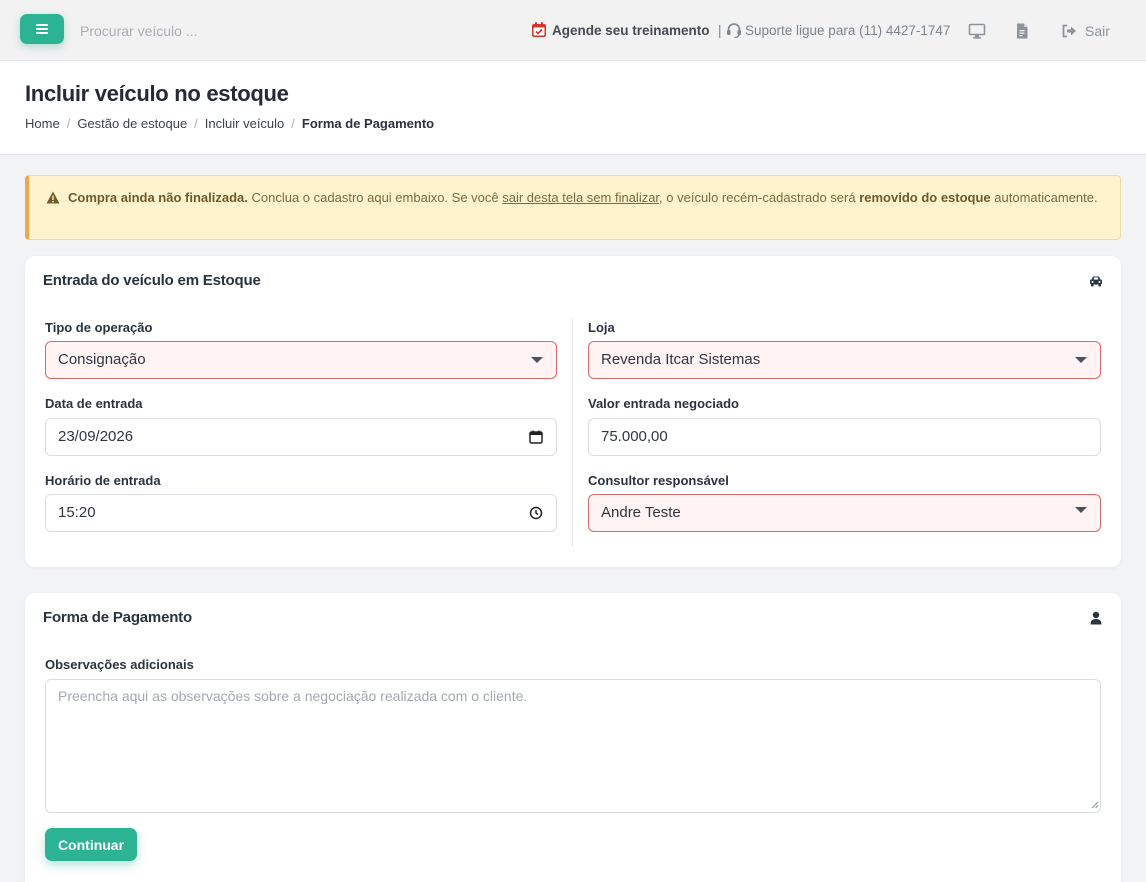  I want to click on alert-exit-link: sair desta tela sem finalizar, so click(580, 197).